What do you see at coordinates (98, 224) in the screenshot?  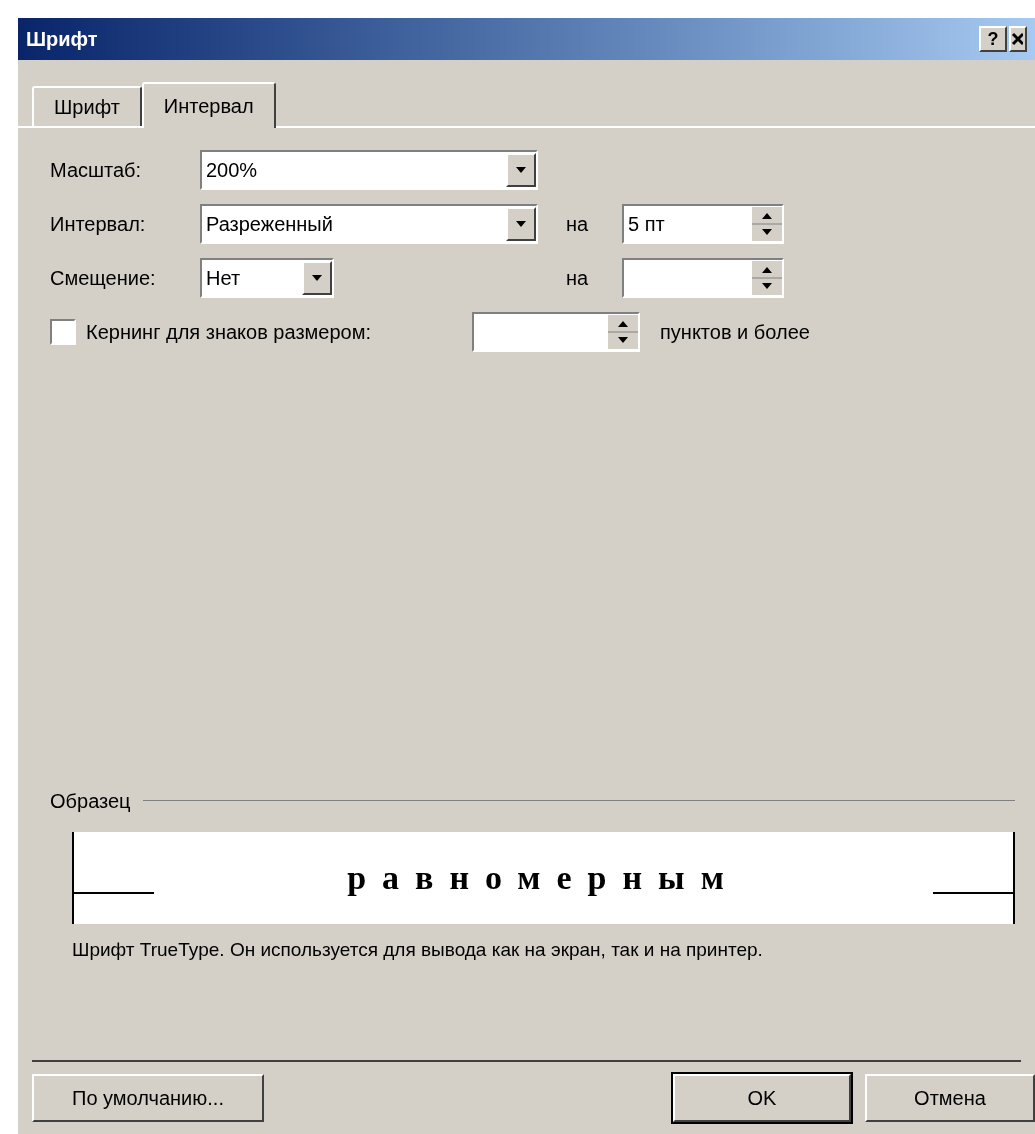 I see `field-label: Интервал:` at bounding box center [98, 224].